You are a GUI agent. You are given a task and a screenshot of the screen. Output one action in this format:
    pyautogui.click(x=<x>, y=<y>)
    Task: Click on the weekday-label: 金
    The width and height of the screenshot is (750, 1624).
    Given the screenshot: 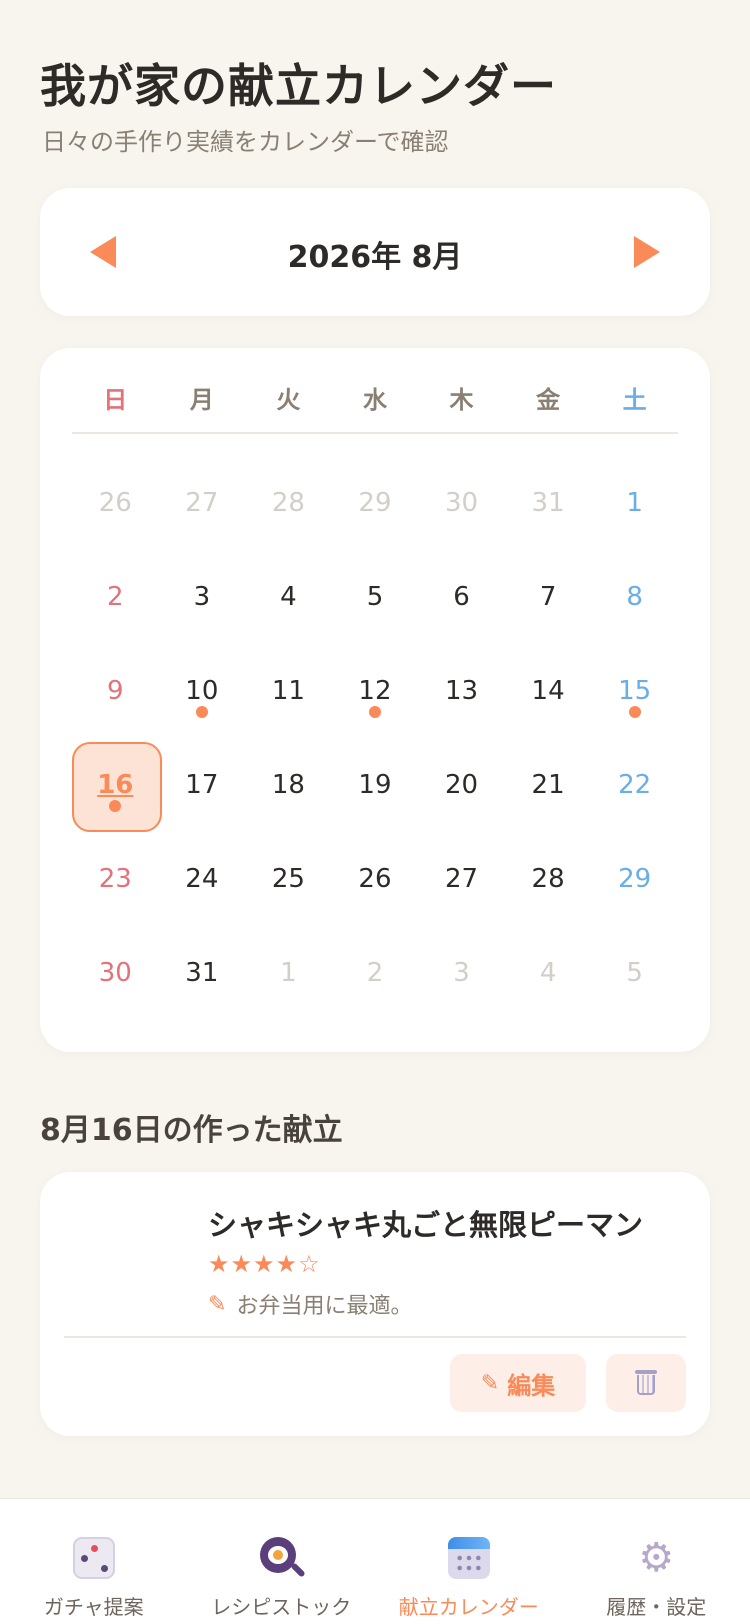 What is the action you would take?
    pyautogui.click(x=548, y=400)
    